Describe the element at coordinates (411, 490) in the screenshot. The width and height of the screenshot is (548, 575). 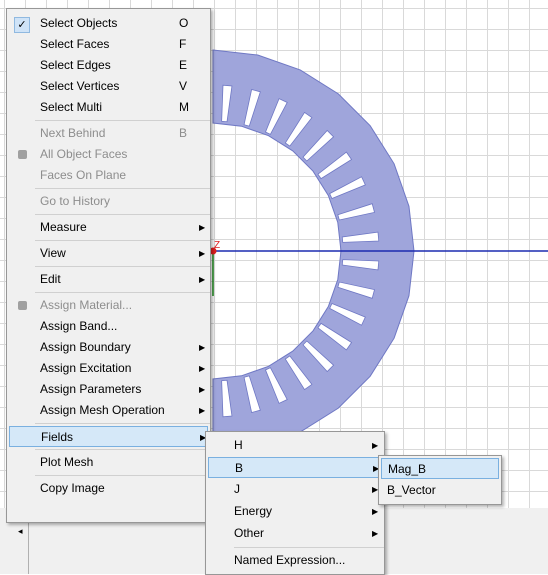
I see `menu-item-label: B_Vector` at that location.